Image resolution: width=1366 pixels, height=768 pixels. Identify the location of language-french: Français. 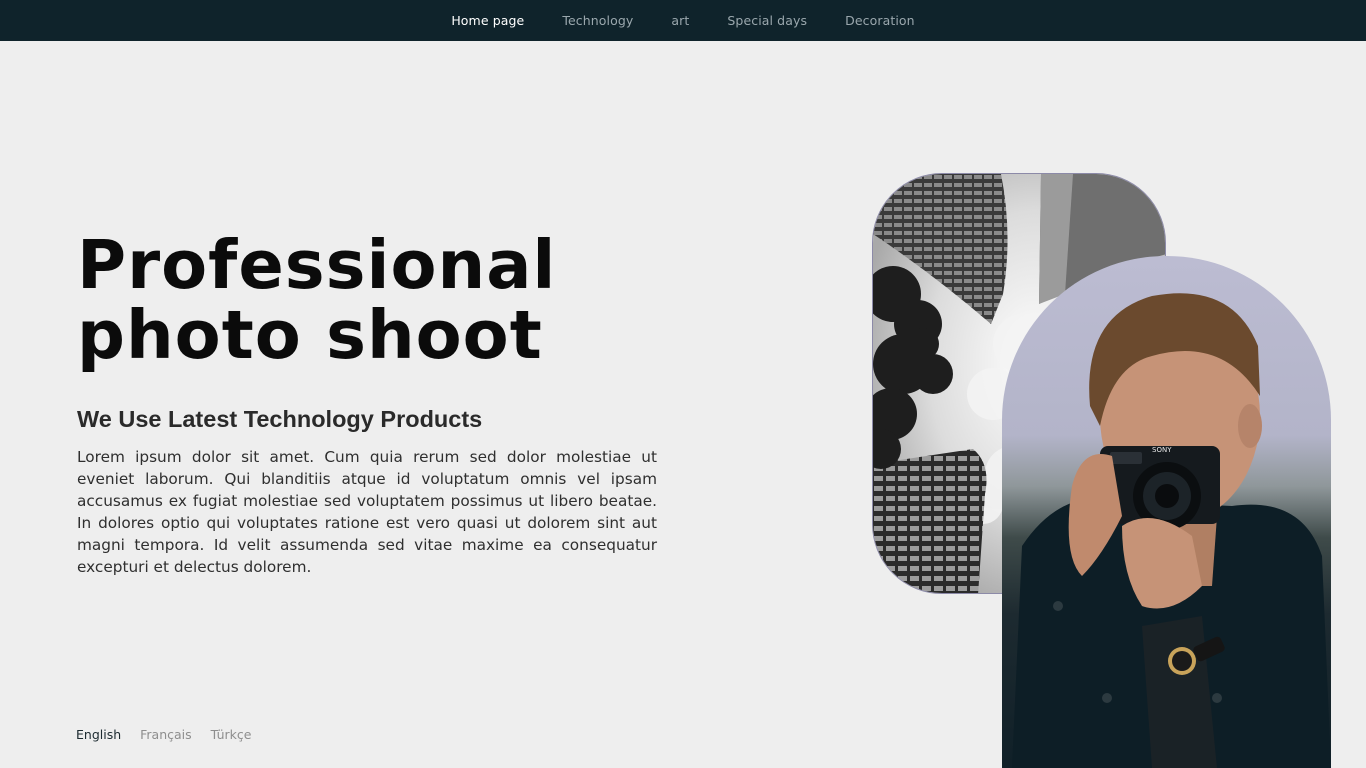
(166, 734).